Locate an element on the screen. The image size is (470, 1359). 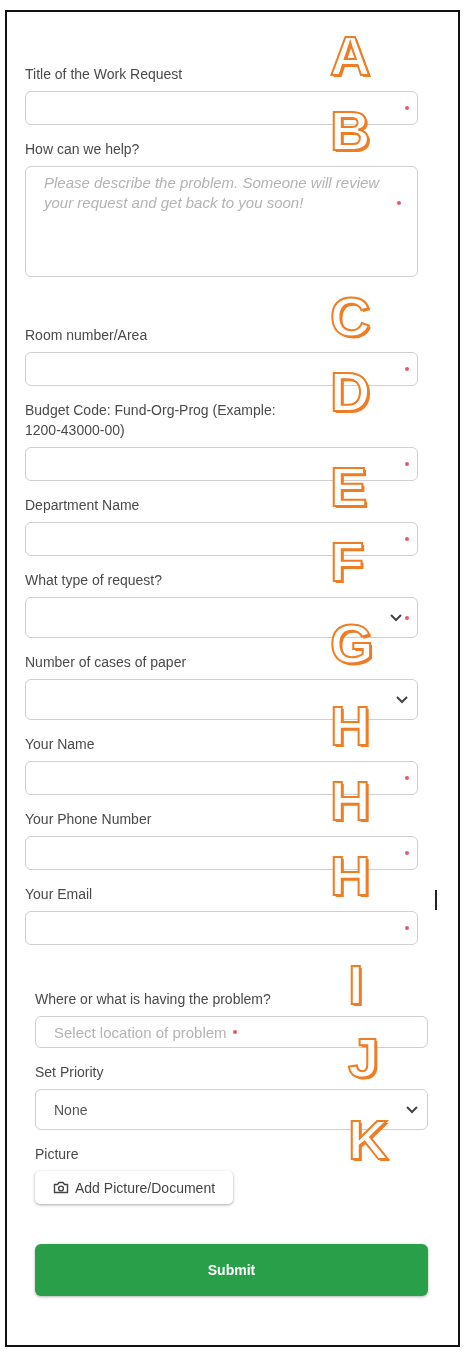
upload-button: Add Picture/Document is located at coordinates (134, 1187).